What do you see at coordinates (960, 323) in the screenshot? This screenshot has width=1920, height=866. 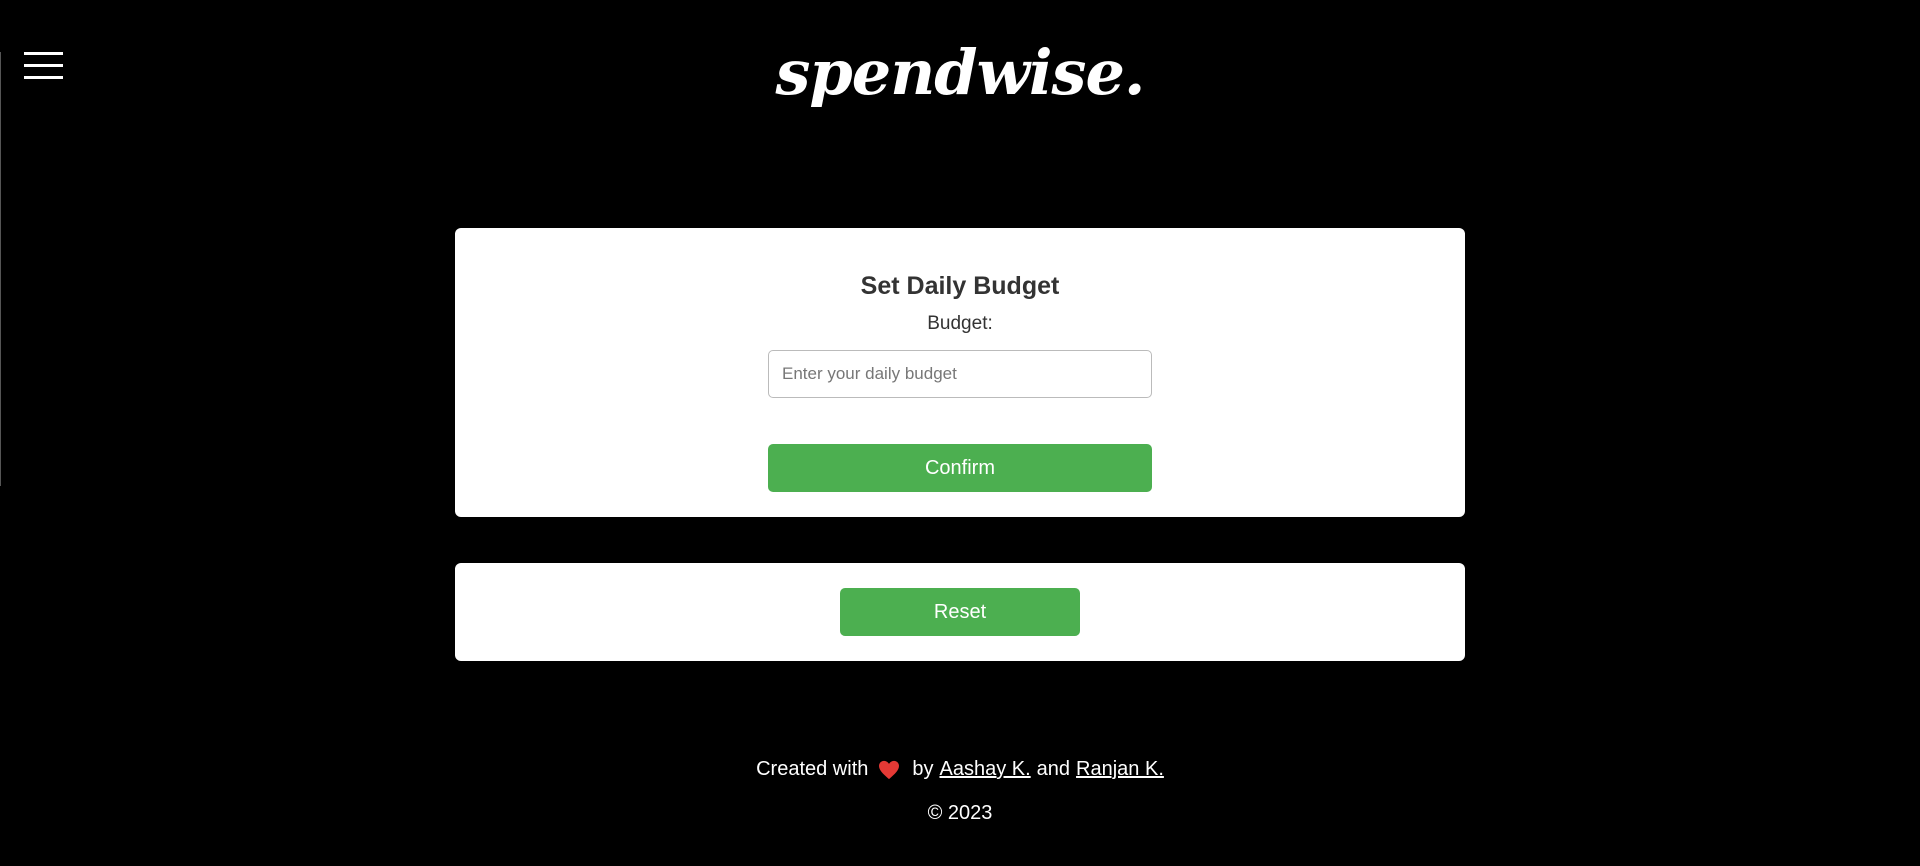 I see `budget-label: Budget:` at bounding box center [960, 323].